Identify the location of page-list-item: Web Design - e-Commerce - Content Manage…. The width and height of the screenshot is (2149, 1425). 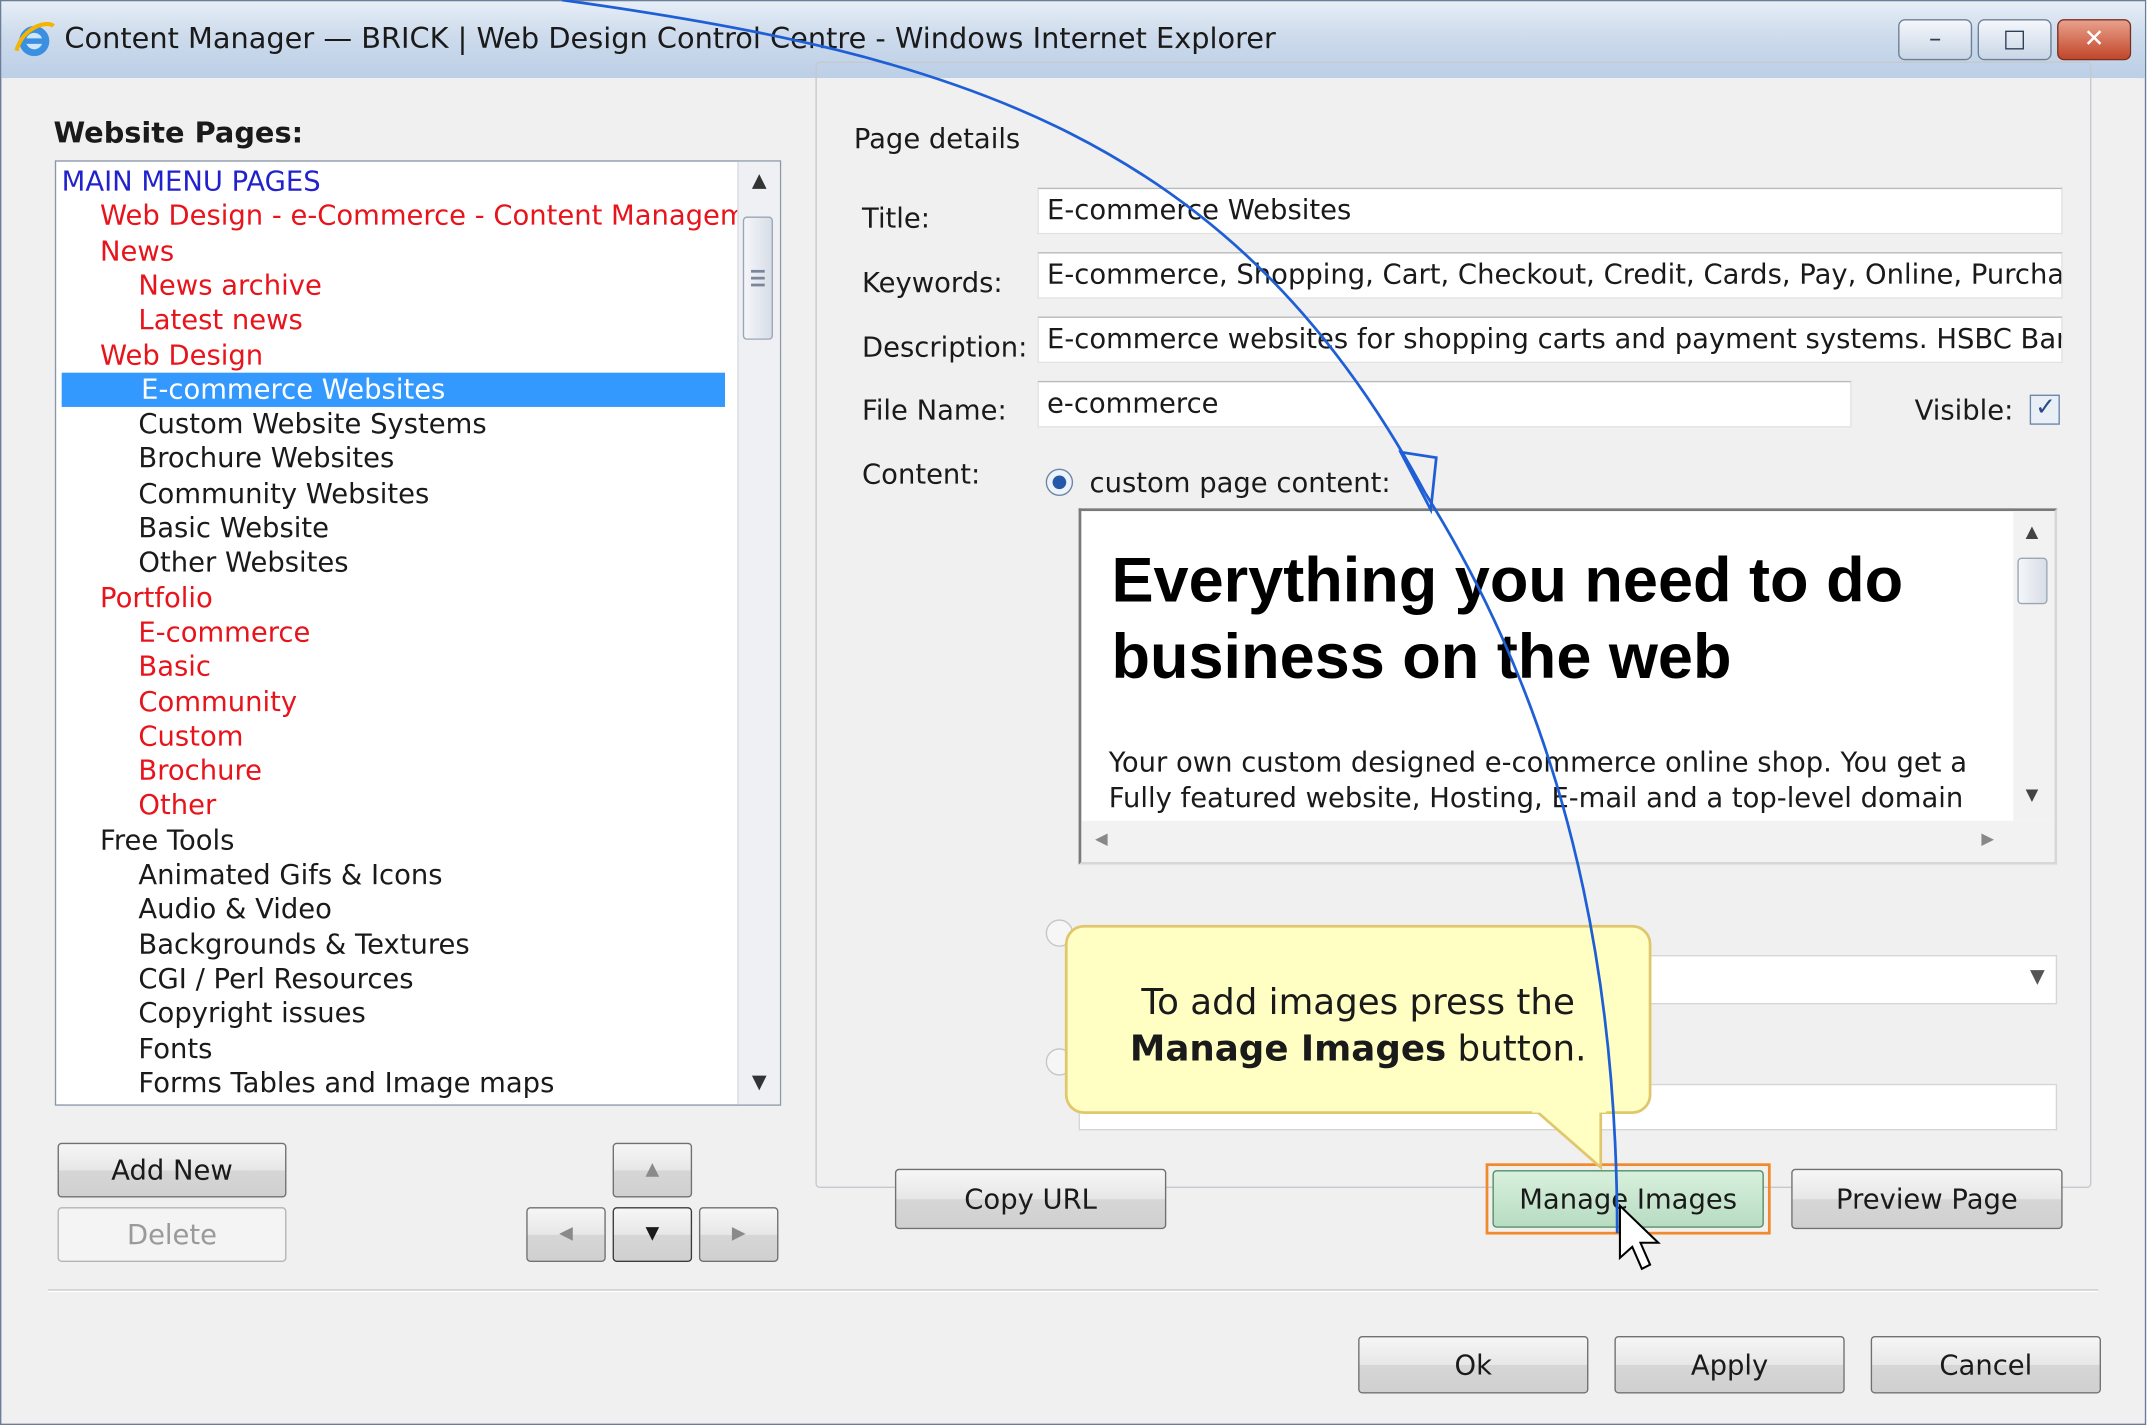
(431, 216).